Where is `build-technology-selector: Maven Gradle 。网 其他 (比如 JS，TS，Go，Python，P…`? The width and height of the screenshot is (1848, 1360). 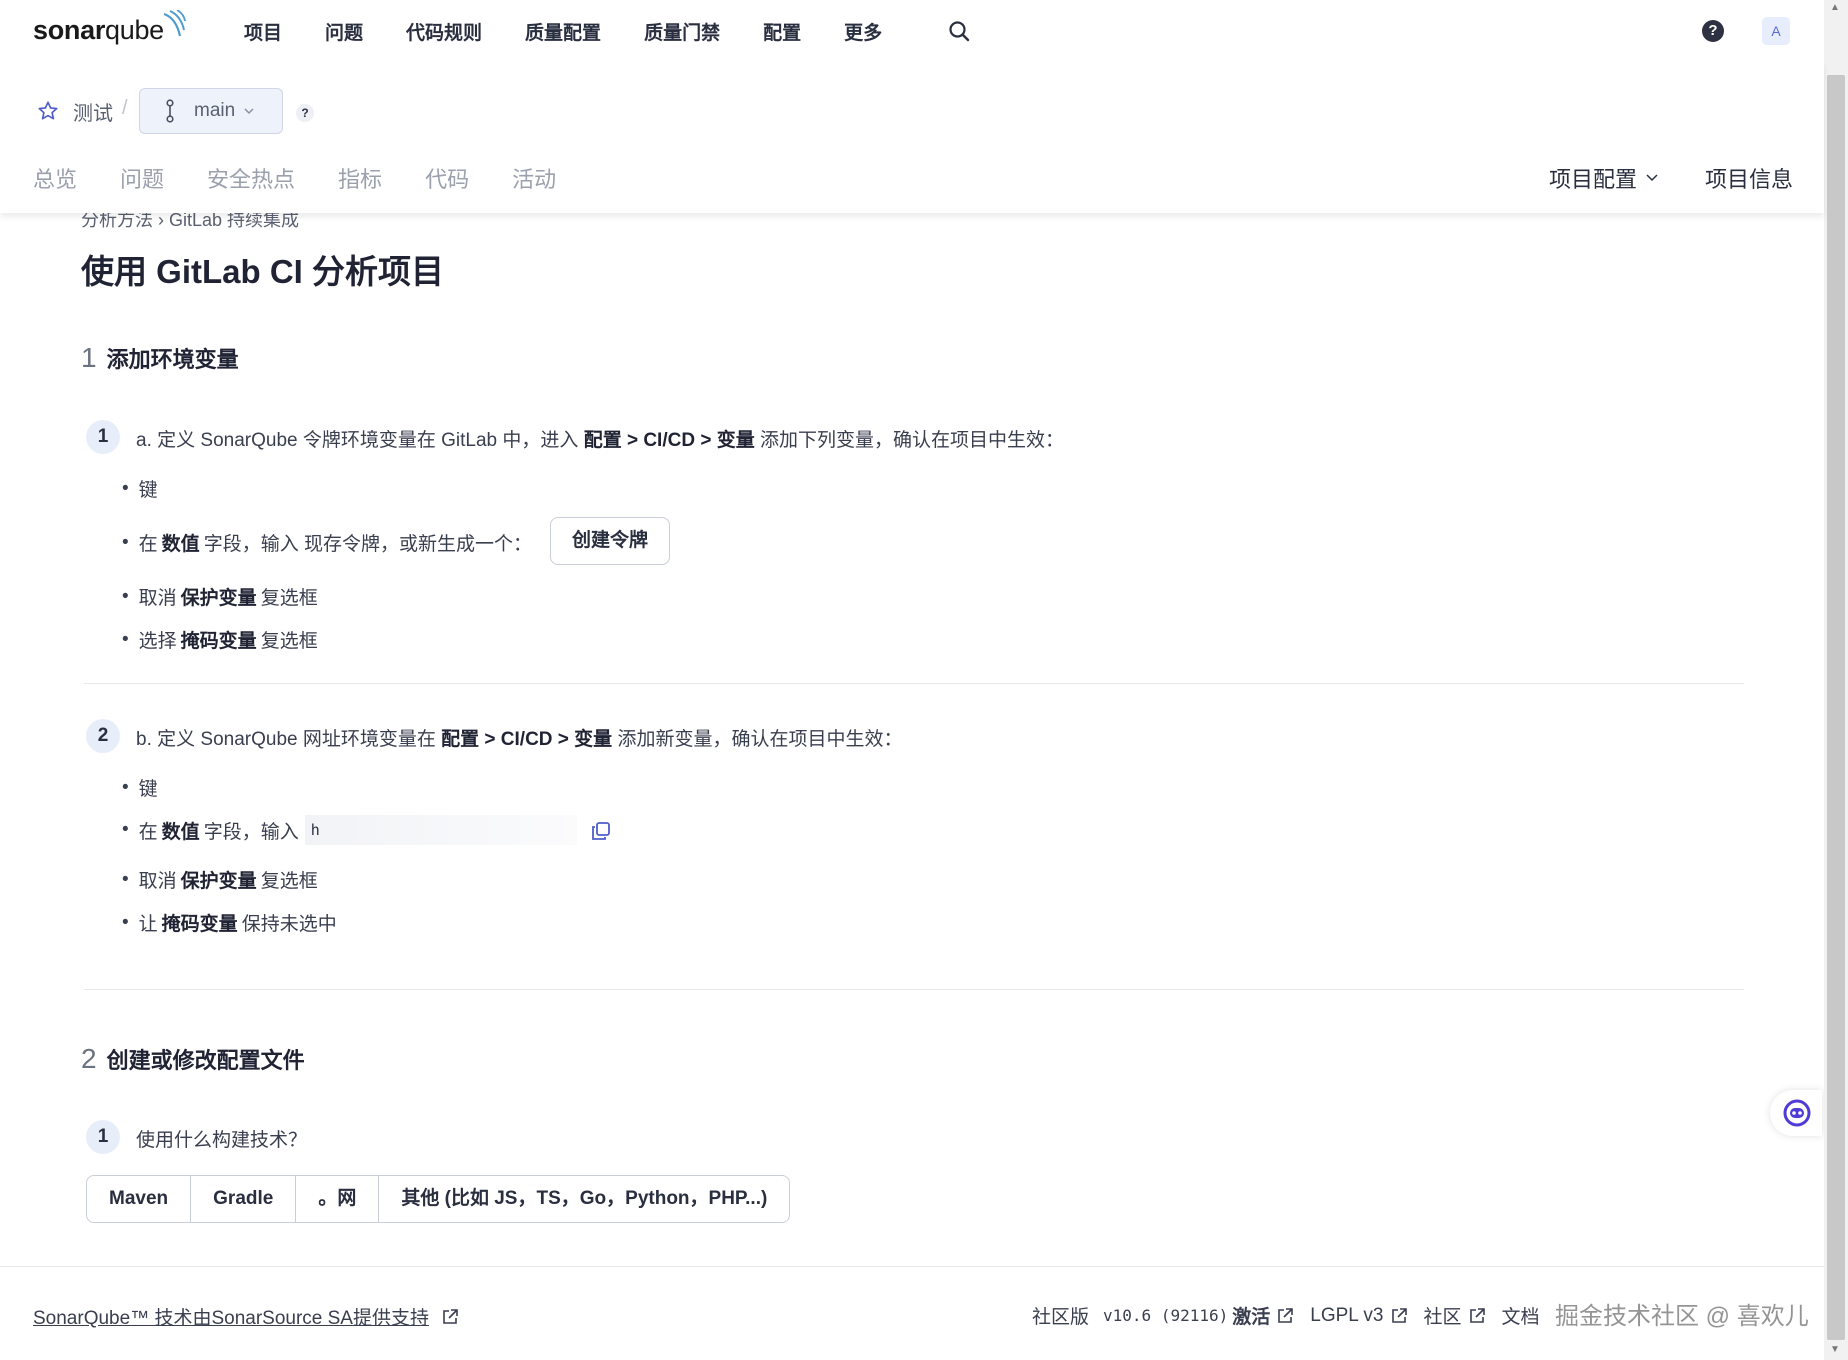
build-technology-selector: Maven Gradle 。网 其他 (比如 JS，TS，Go，Python，P… is located at coordinates (438, 1199).